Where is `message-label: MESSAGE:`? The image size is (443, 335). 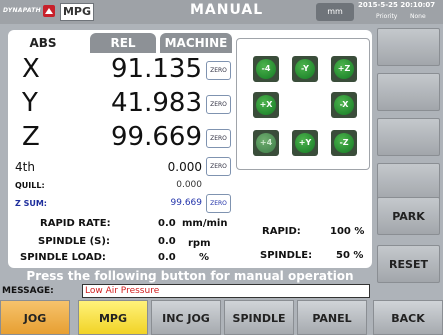 message-label: MESSAGE: is located at coordinates (28, 291).